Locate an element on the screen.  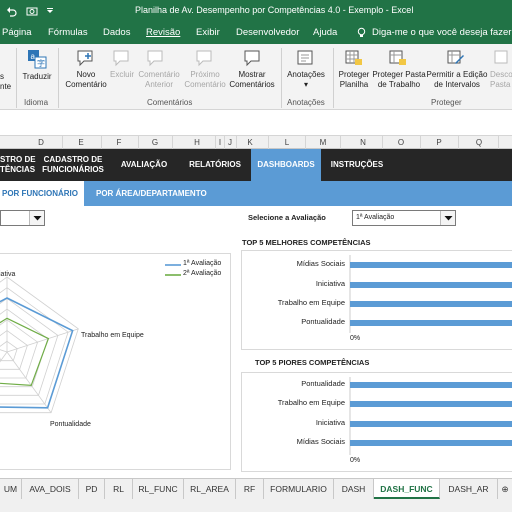
column-header: I is located at coordinates (220, 142).